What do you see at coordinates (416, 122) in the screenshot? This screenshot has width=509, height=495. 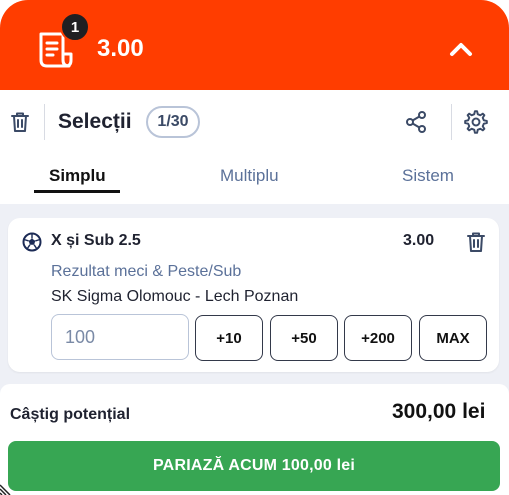 I see `share-icon` at bounding box center [416, 122].